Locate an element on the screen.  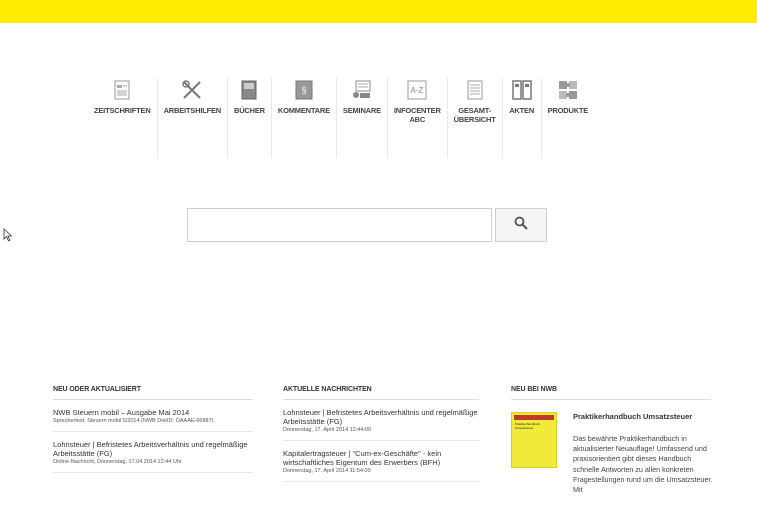
book-icon is located at coordinates (249, 90).